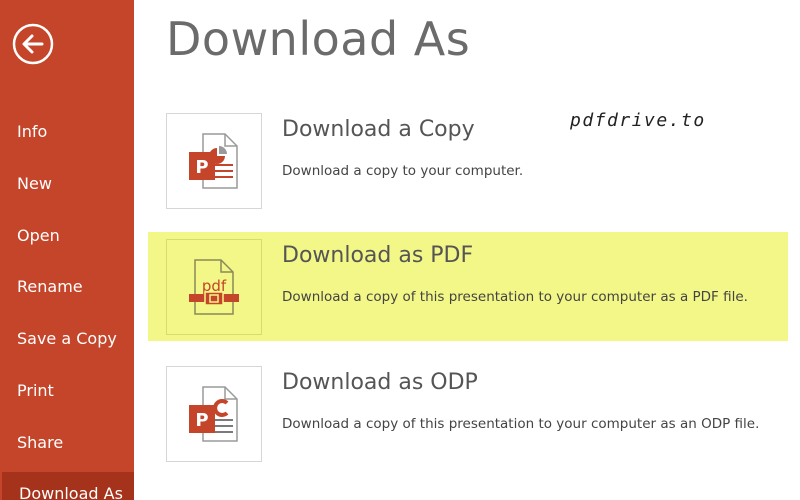 The height and width of the screenshot is (500, 800). I want to click on sidebar-item-new: New, so click(67, 184).